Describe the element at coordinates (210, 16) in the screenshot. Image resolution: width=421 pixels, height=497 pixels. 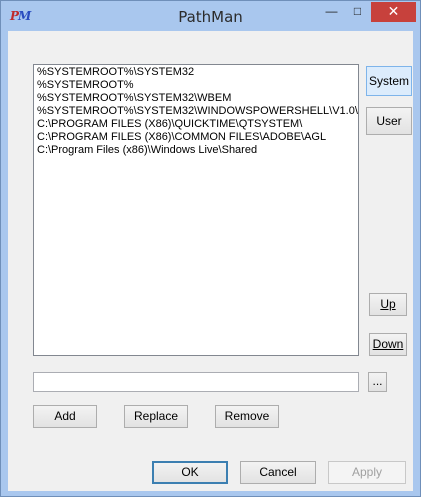
I see `title-bar: PM PathMan — □ ✕` at that location.